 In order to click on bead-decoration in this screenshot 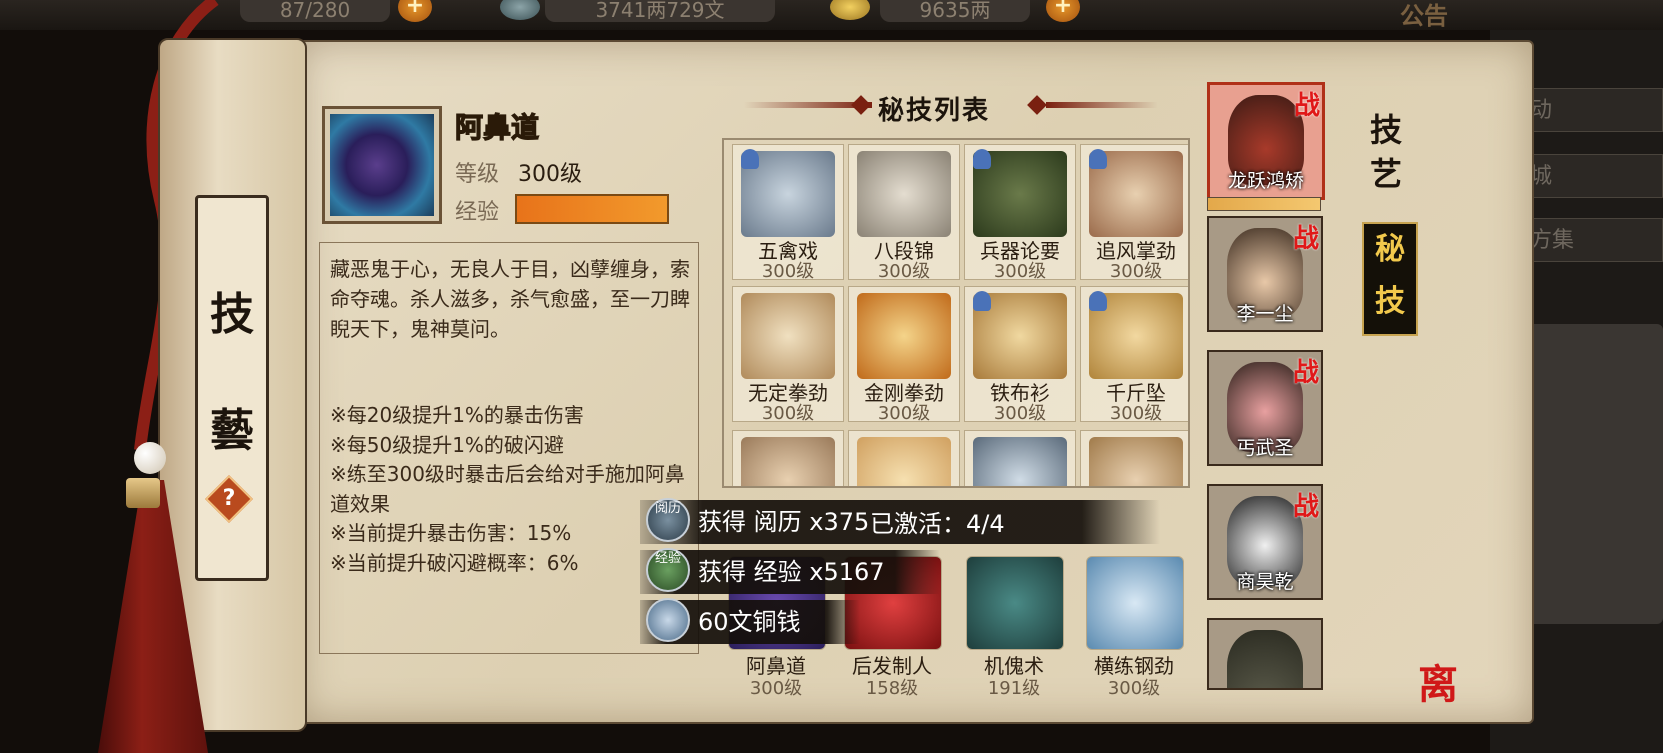, I will do `click(150, 458)`.